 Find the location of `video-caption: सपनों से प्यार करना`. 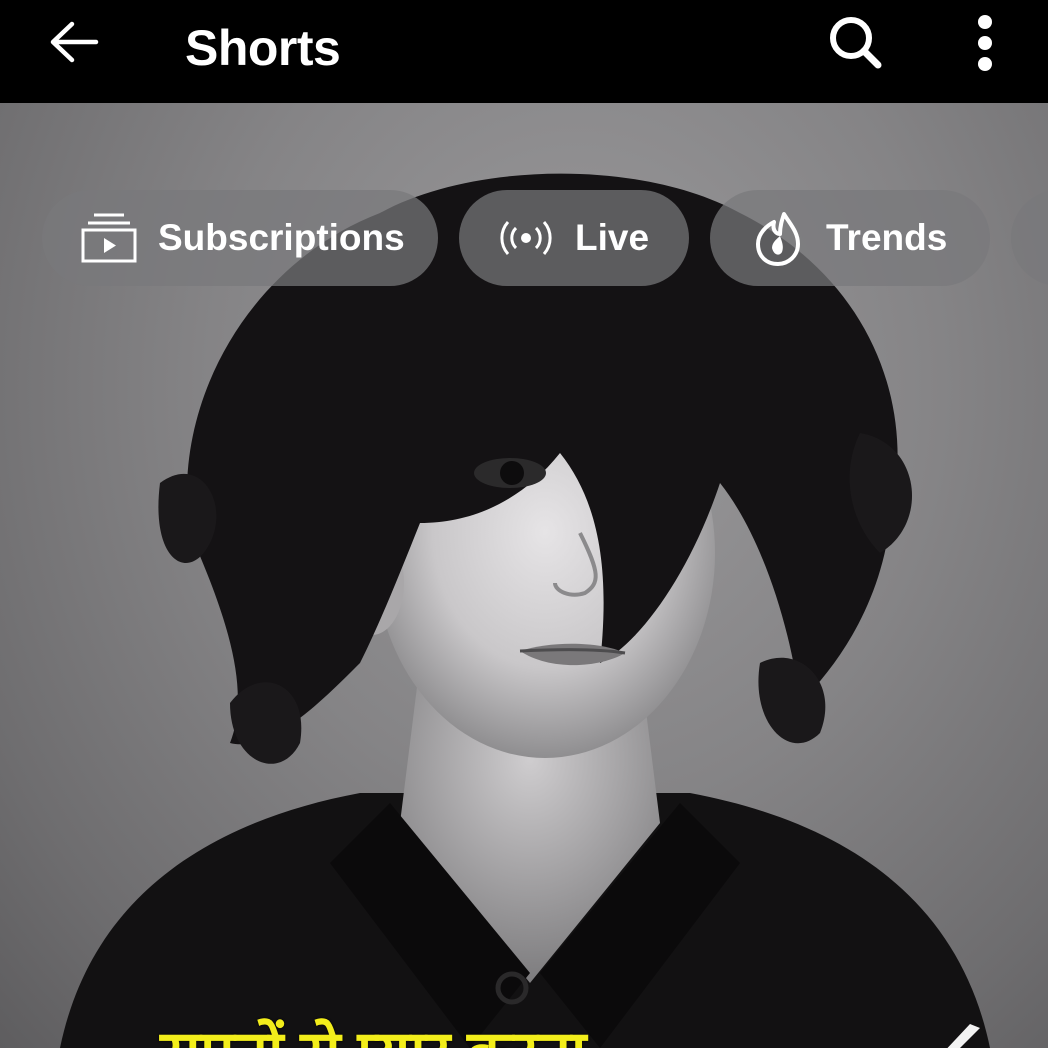

video-caption: सपनों से प्यार करना is located at coordinates (373, 1033).